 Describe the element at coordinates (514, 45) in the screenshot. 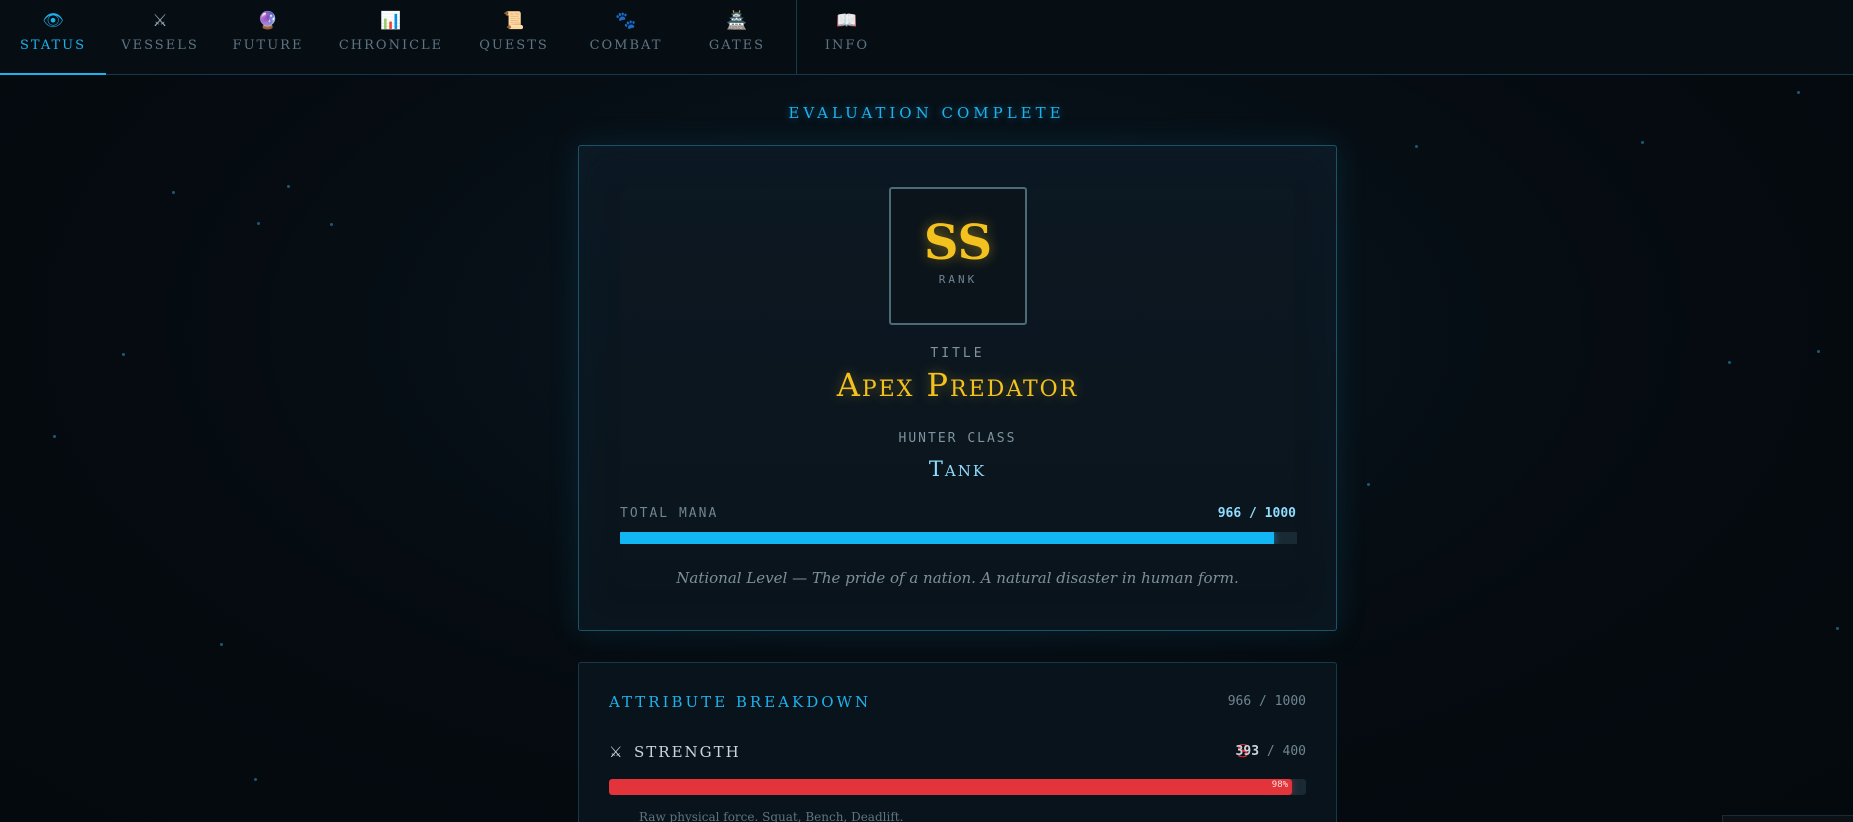

I see `tab-label: QUESTS` at that location.